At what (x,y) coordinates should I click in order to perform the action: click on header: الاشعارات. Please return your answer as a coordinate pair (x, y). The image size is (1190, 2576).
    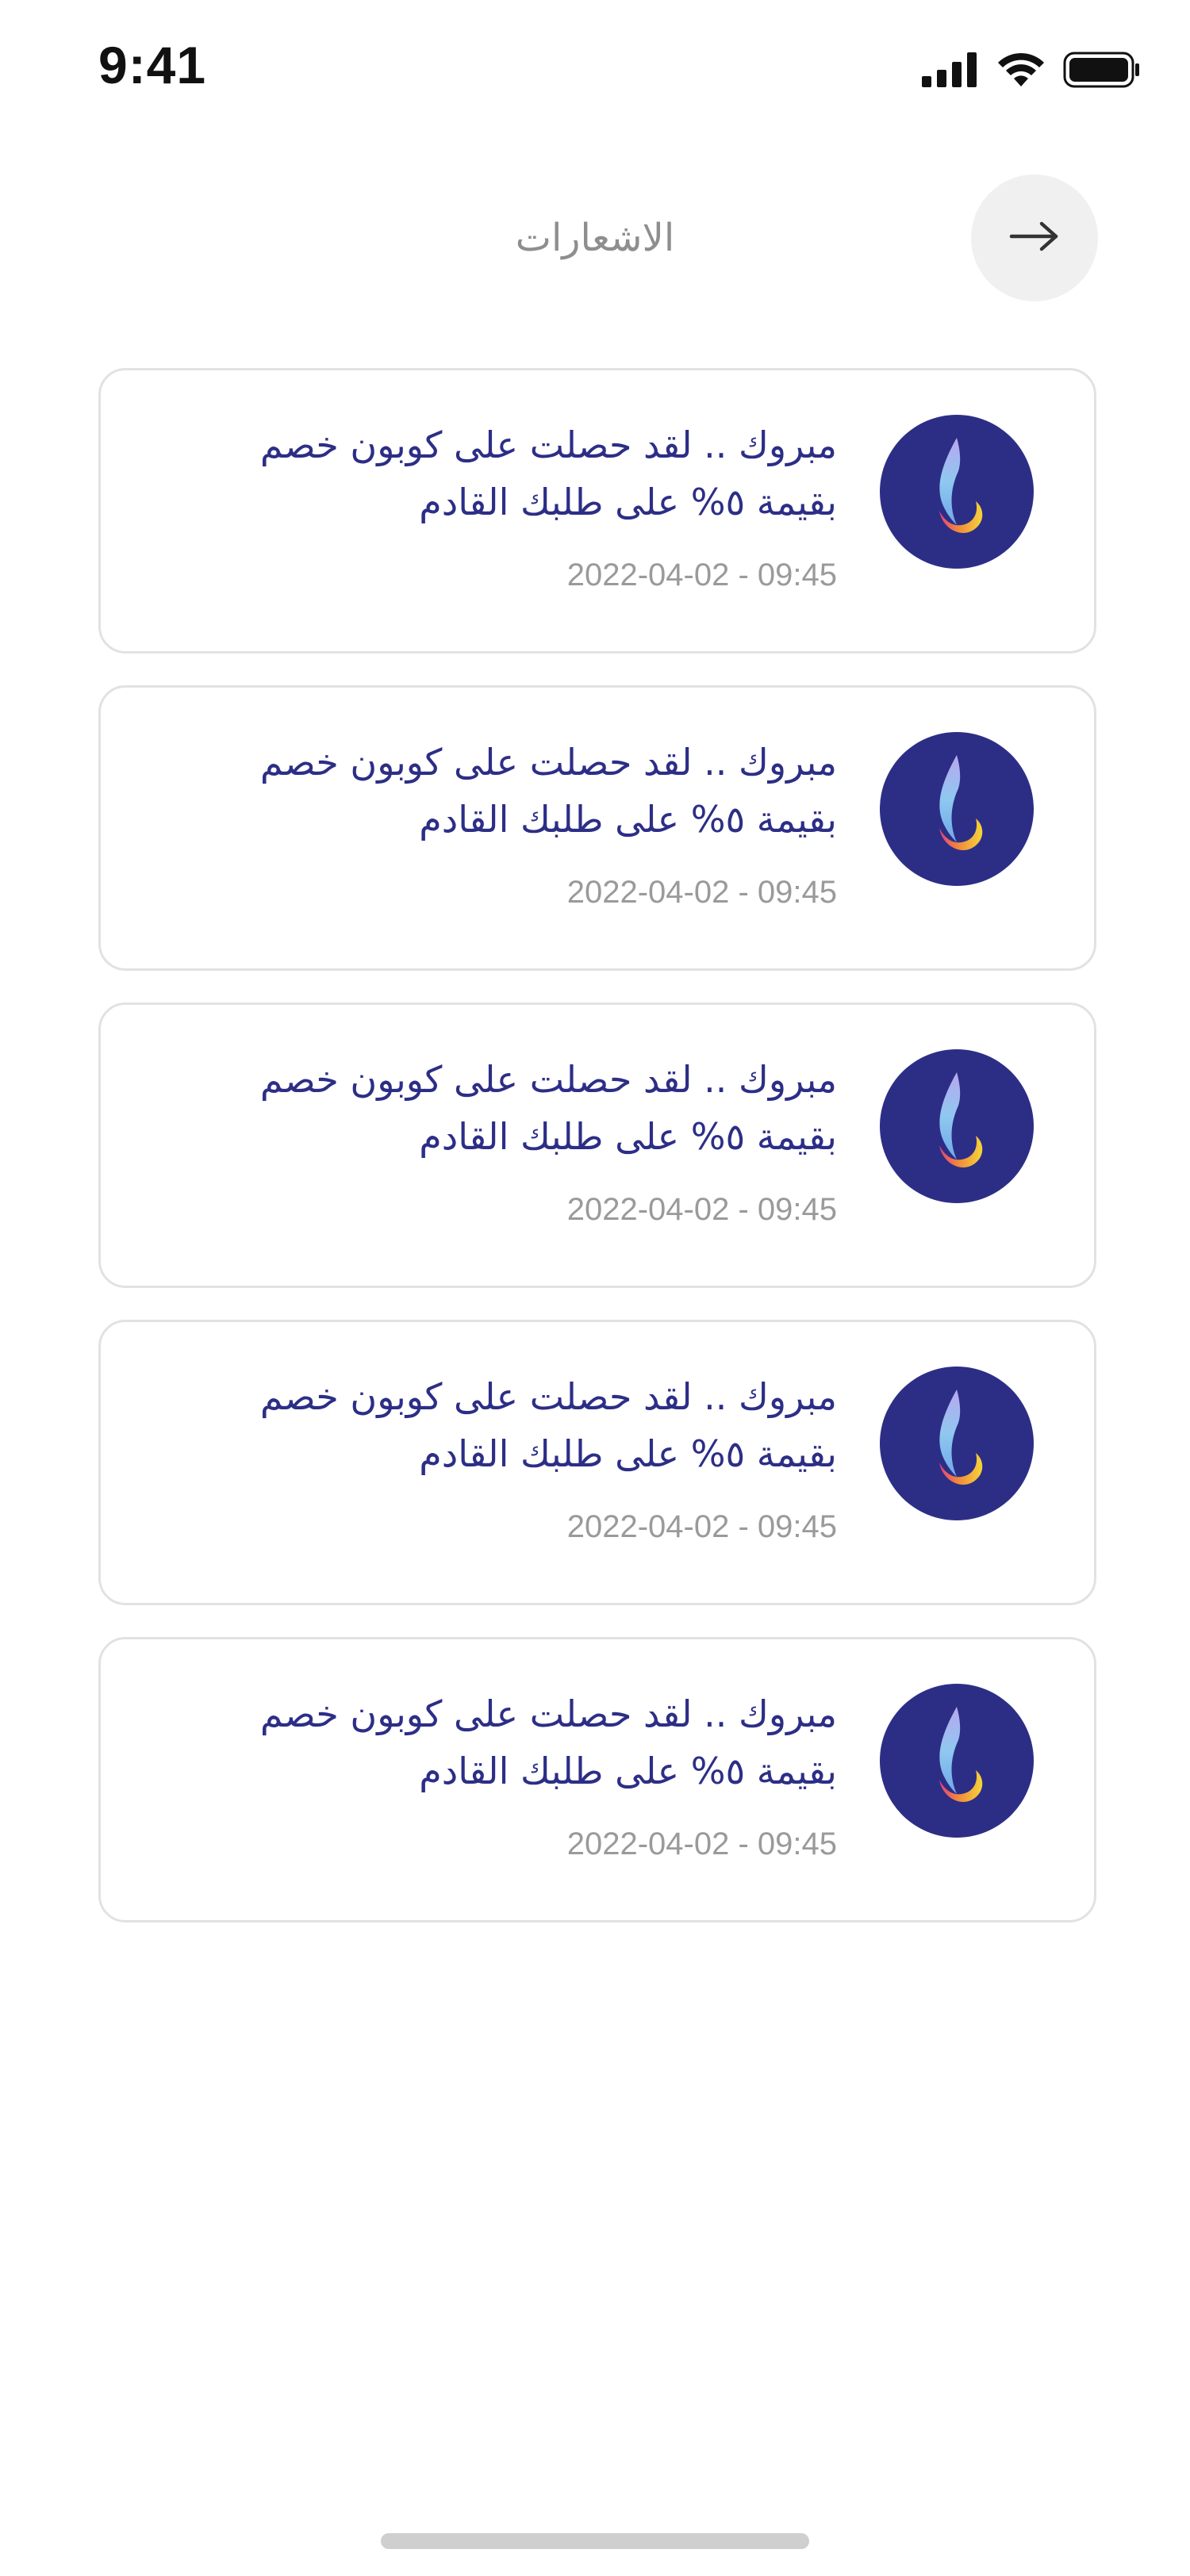
    Looking at the image, I should click on (595, 234).